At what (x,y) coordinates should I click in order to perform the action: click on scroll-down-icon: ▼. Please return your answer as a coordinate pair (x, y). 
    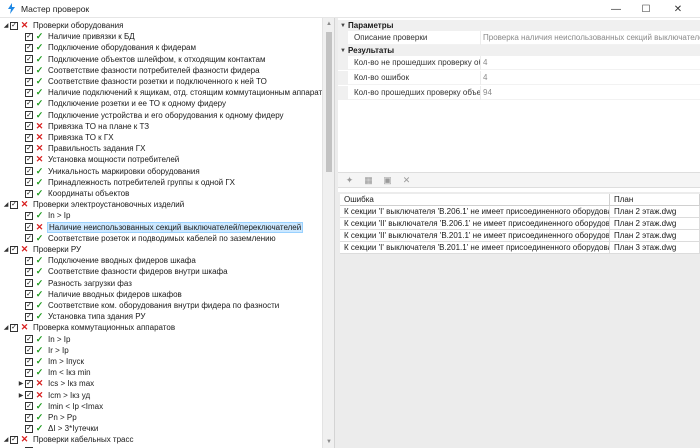
    Looking at the image, I should click on (329, 442).